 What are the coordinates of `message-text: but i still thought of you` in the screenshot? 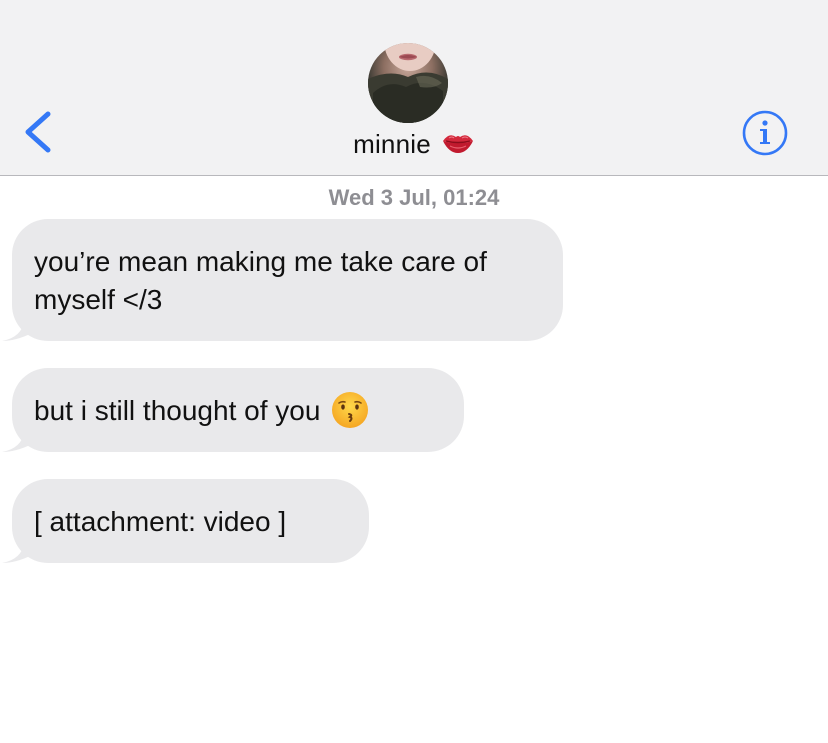 It's located at (177, 410).